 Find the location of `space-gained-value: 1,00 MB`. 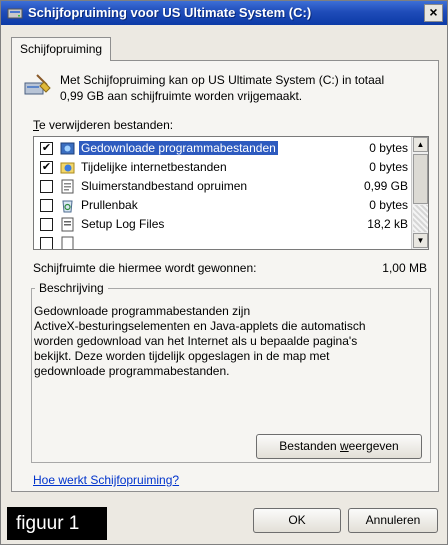

space-gained-value: 1,00 MB is located at coordinates (404, 268).